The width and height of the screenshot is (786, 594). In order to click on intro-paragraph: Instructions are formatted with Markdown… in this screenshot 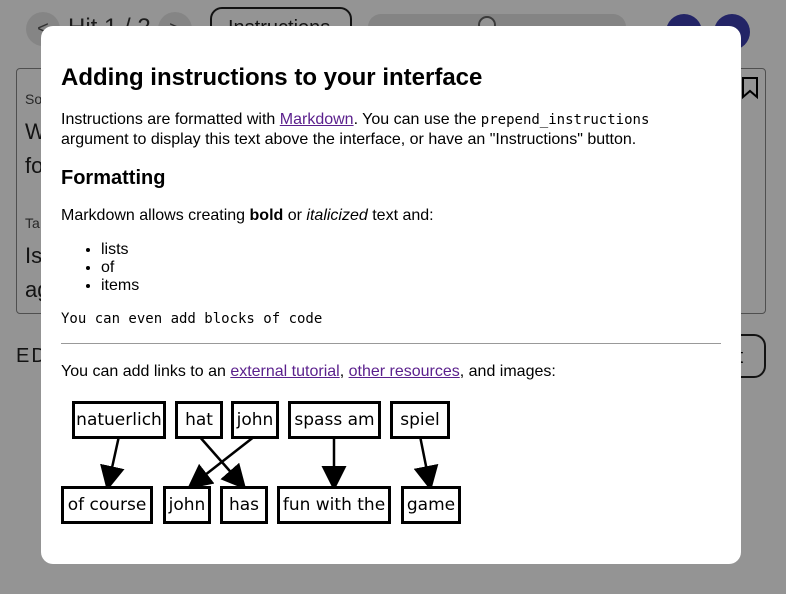, I will do `click(391, 129)`.